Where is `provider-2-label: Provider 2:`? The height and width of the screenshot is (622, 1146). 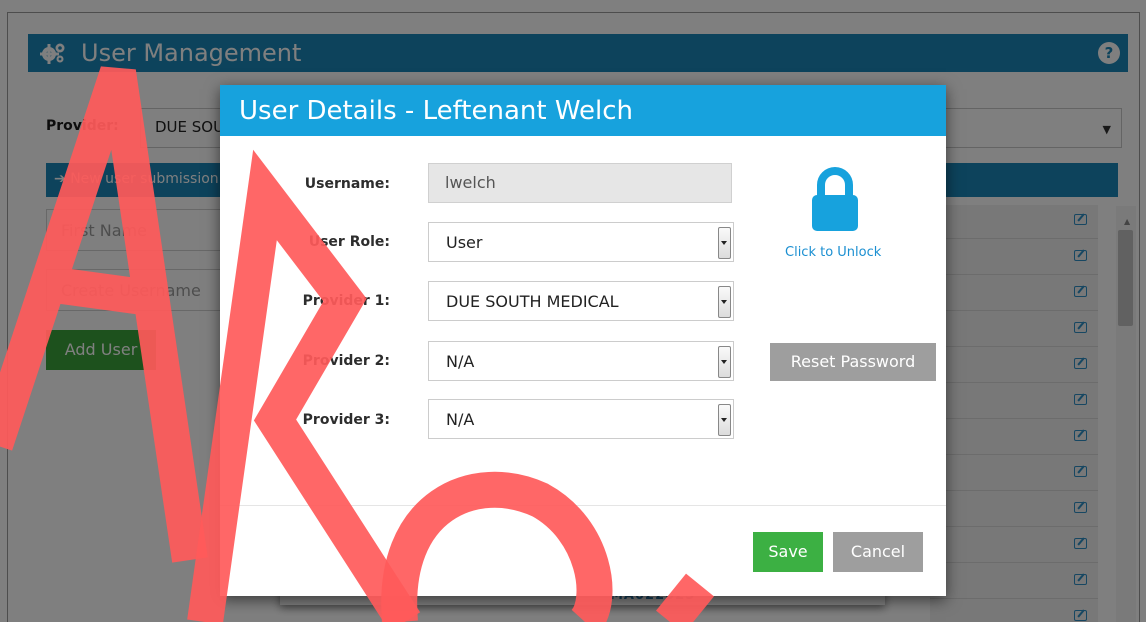
provider-2-label: Provider 2: is located at coordinates (346, 361).